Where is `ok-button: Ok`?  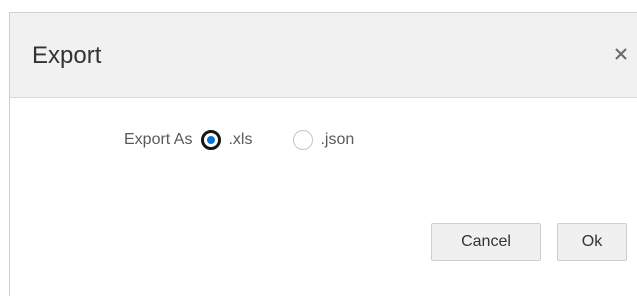 ok-button: Ok is located at coordinates (592, 242).